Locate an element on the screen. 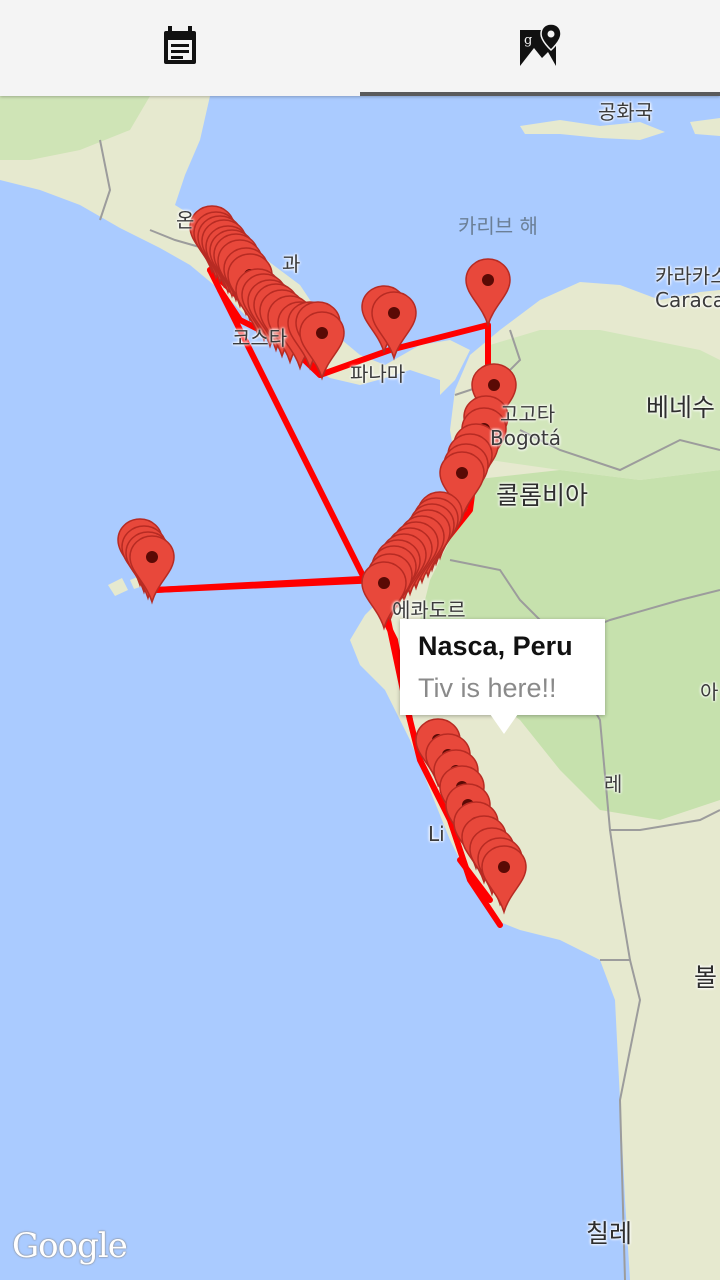  marker-info-window: Nasca, Peru Tiv is here!! is located at coordinates (502, 667).